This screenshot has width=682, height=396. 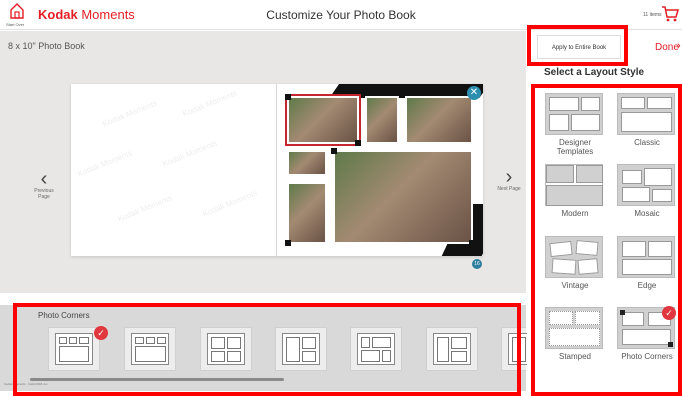 What do you see at coordinates (594, 72) in the screenshot?
I see `panel-title: Select a Layout Style` at bounding box center [594, 72].